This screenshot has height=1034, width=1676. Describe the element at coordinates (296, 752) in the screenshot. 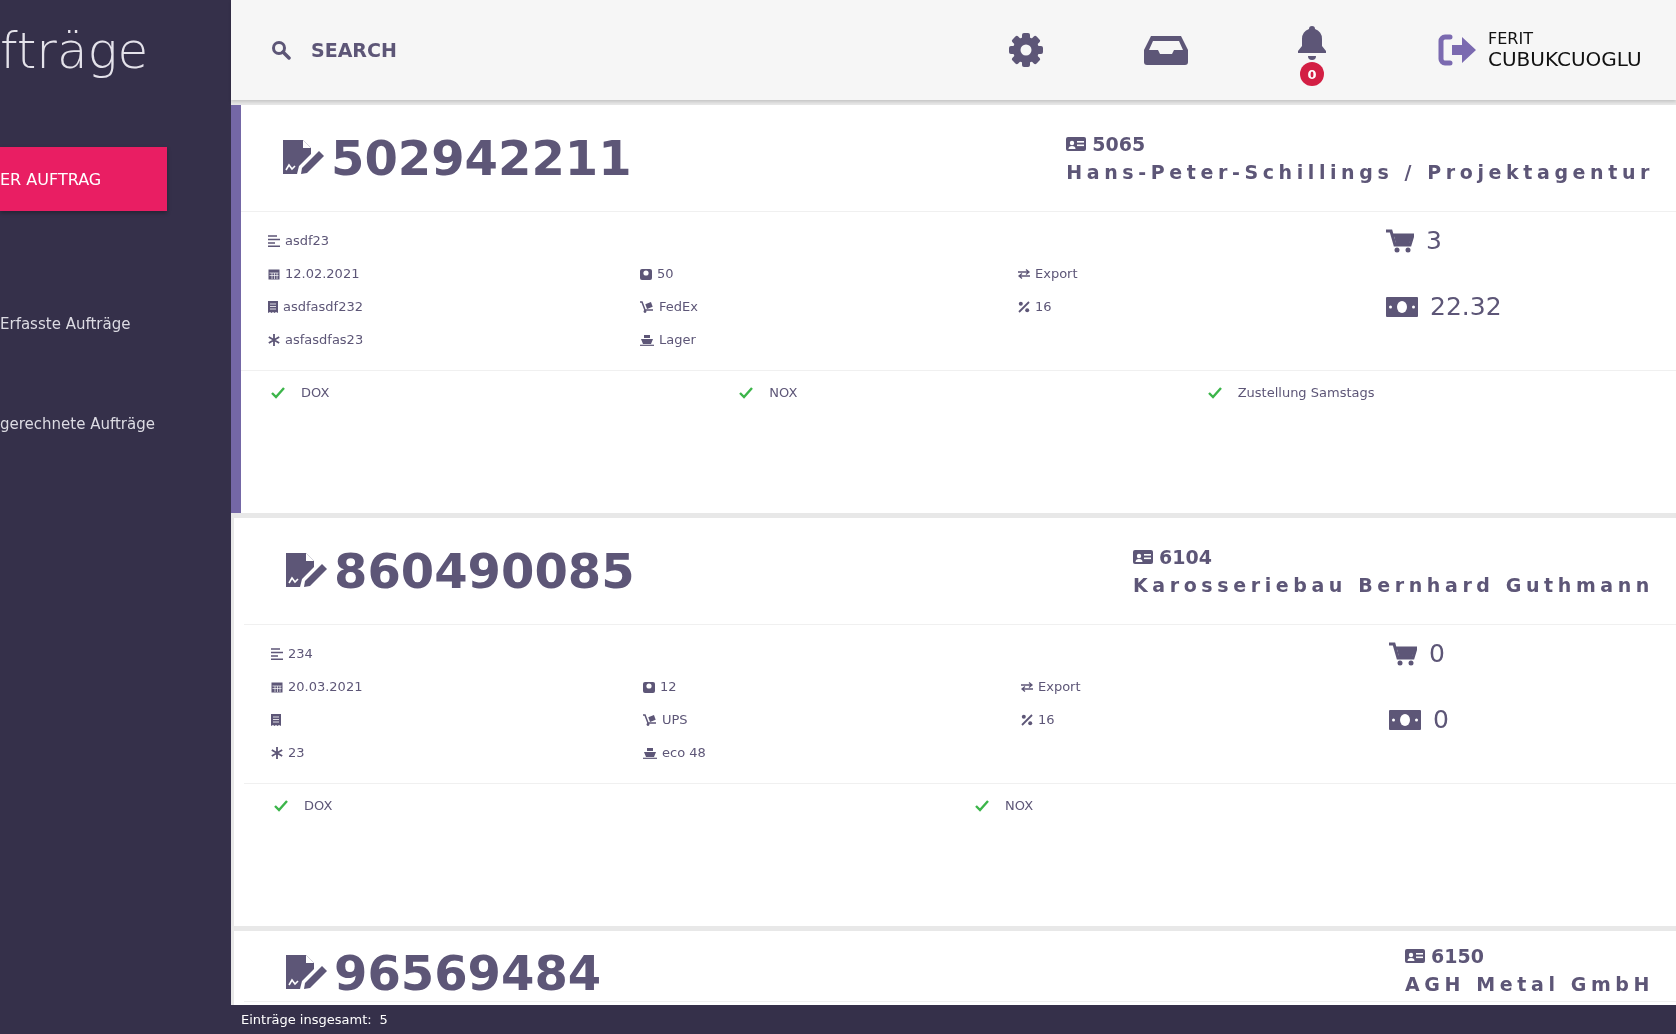

I see `order-code: 23` at that location.